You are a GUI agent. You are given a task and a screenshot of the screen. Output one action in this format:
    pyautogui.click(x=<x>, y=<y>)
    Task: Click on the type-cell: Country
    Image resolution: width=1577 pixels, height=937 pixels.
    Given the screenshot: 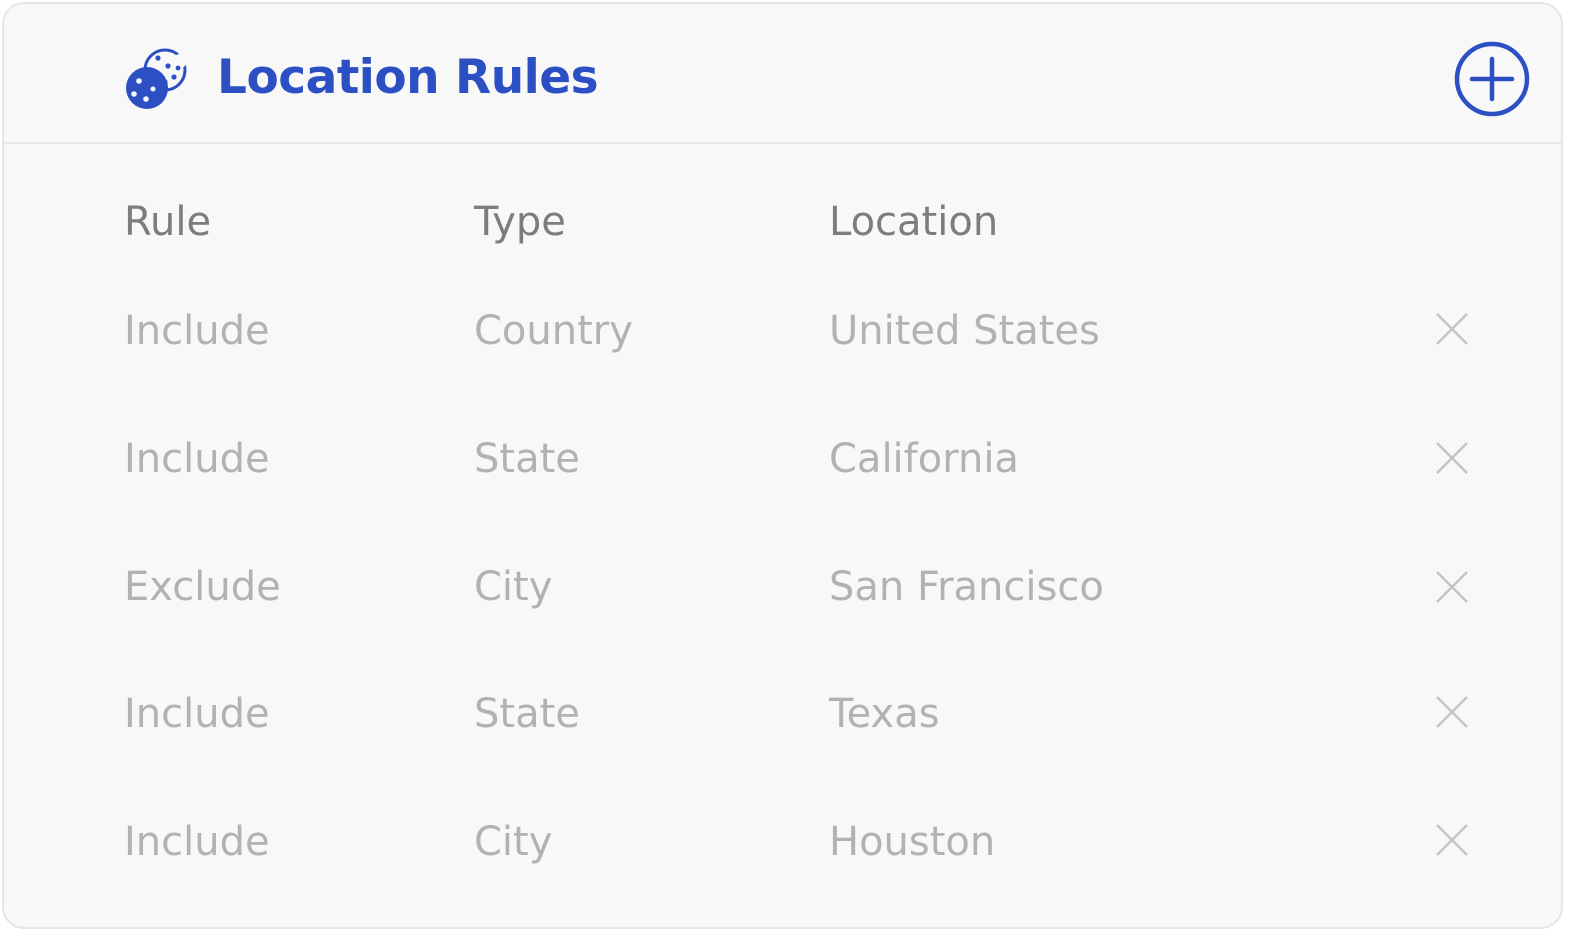 What is the action you would take?
    pyautogui.click(x=553, y=331)
    